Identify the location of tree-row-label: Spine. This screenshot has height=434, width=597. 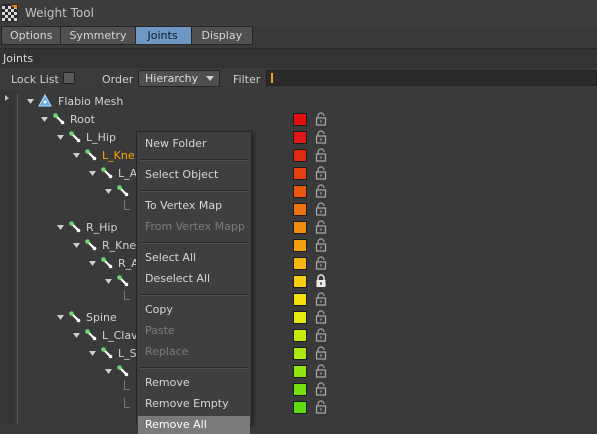
(101, 317).